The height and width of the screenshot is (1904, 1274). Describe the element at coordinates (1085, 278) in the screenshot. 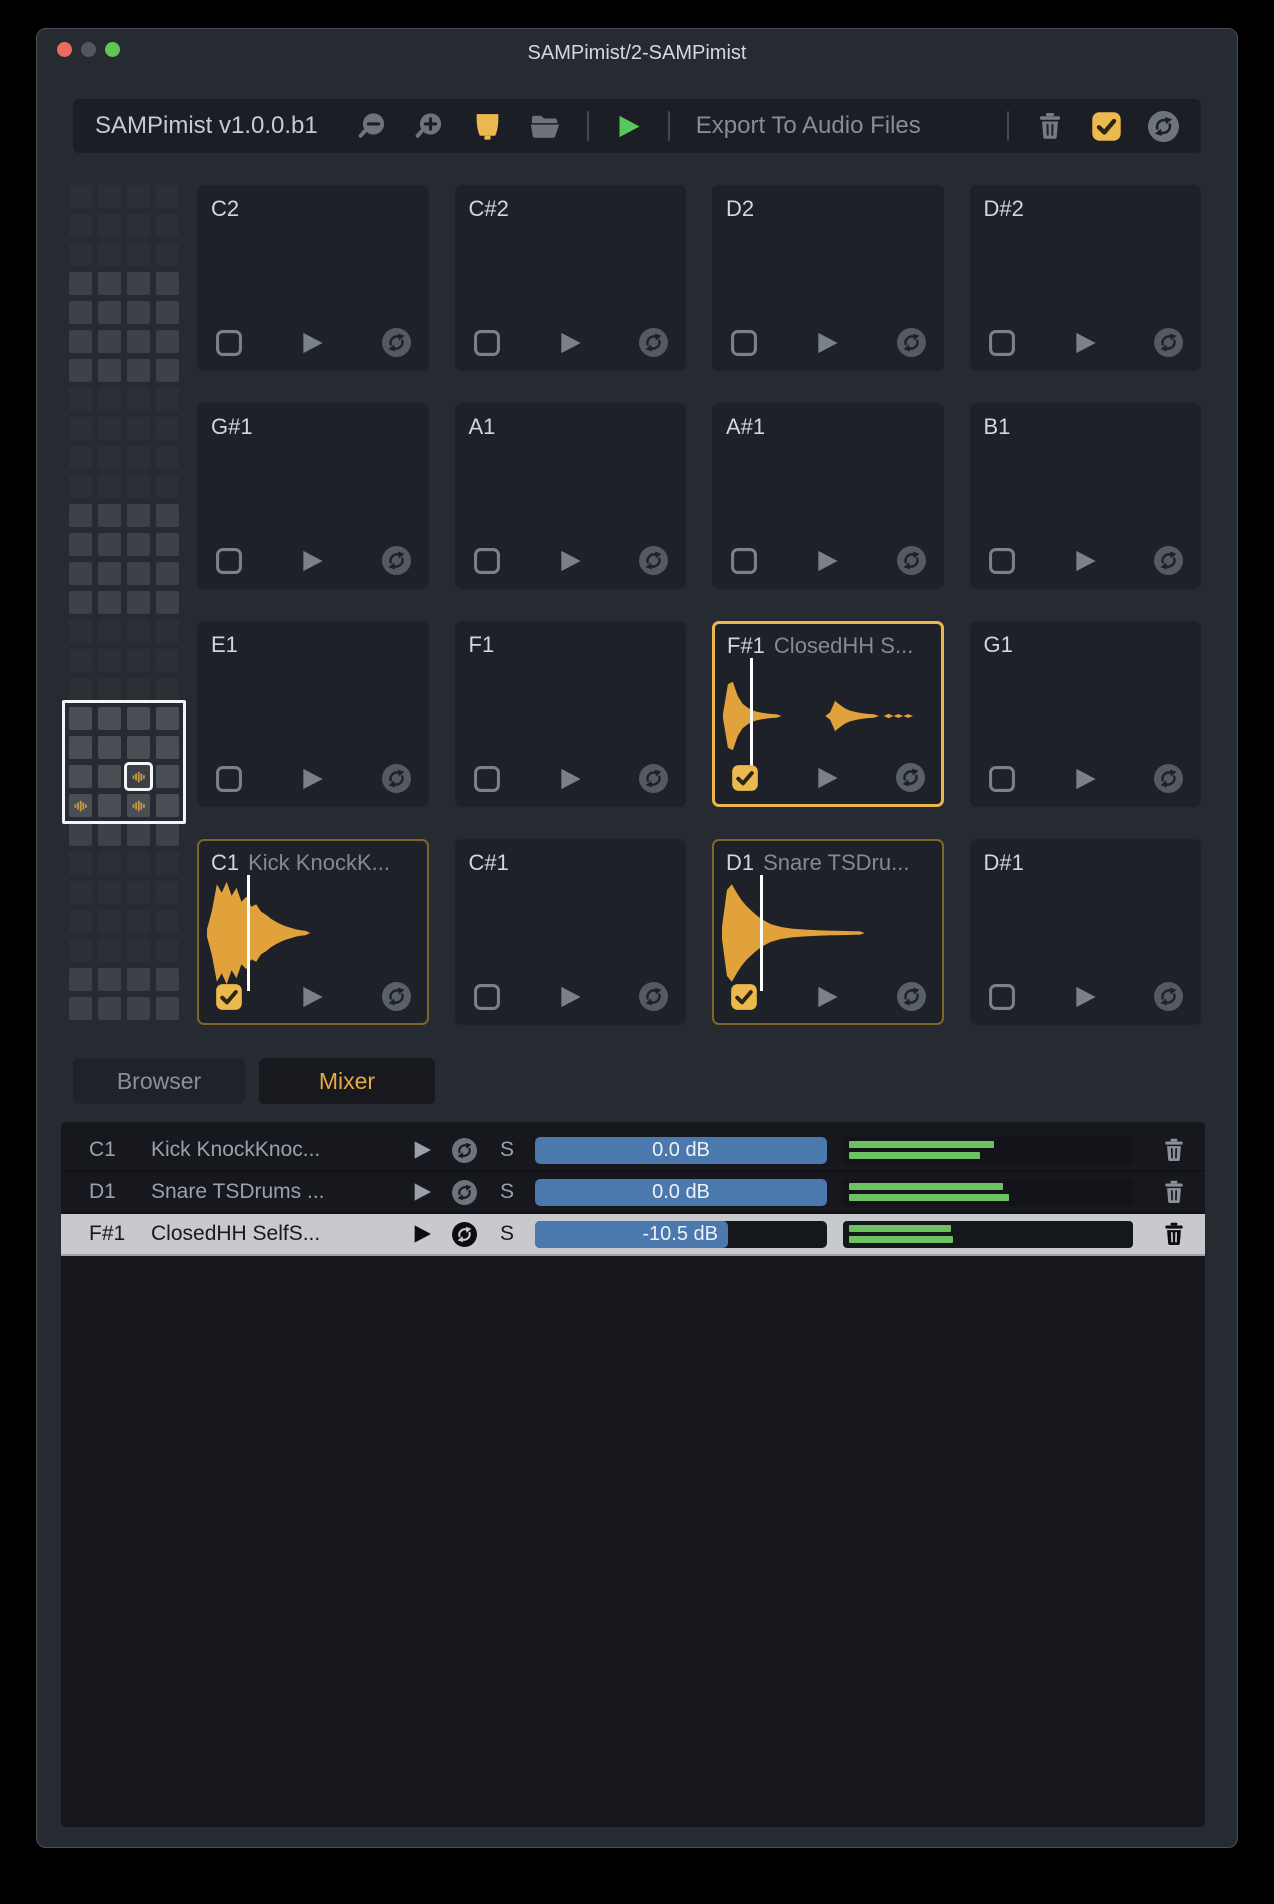

I see `pad-ds2: D#2` at that location.